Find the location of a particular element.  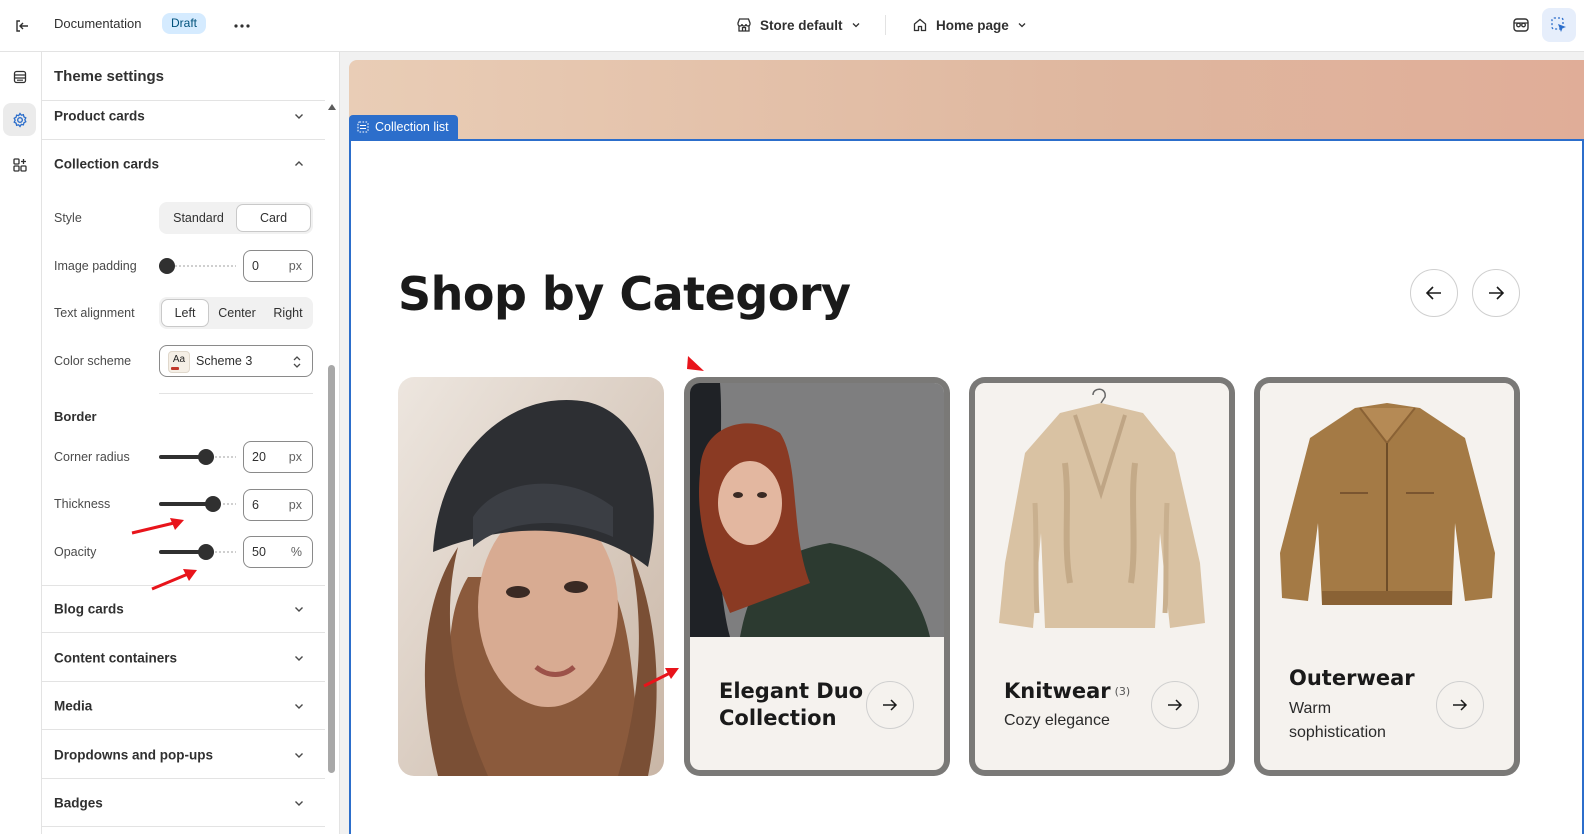

sections-icon is located at coordinates (19, 76).